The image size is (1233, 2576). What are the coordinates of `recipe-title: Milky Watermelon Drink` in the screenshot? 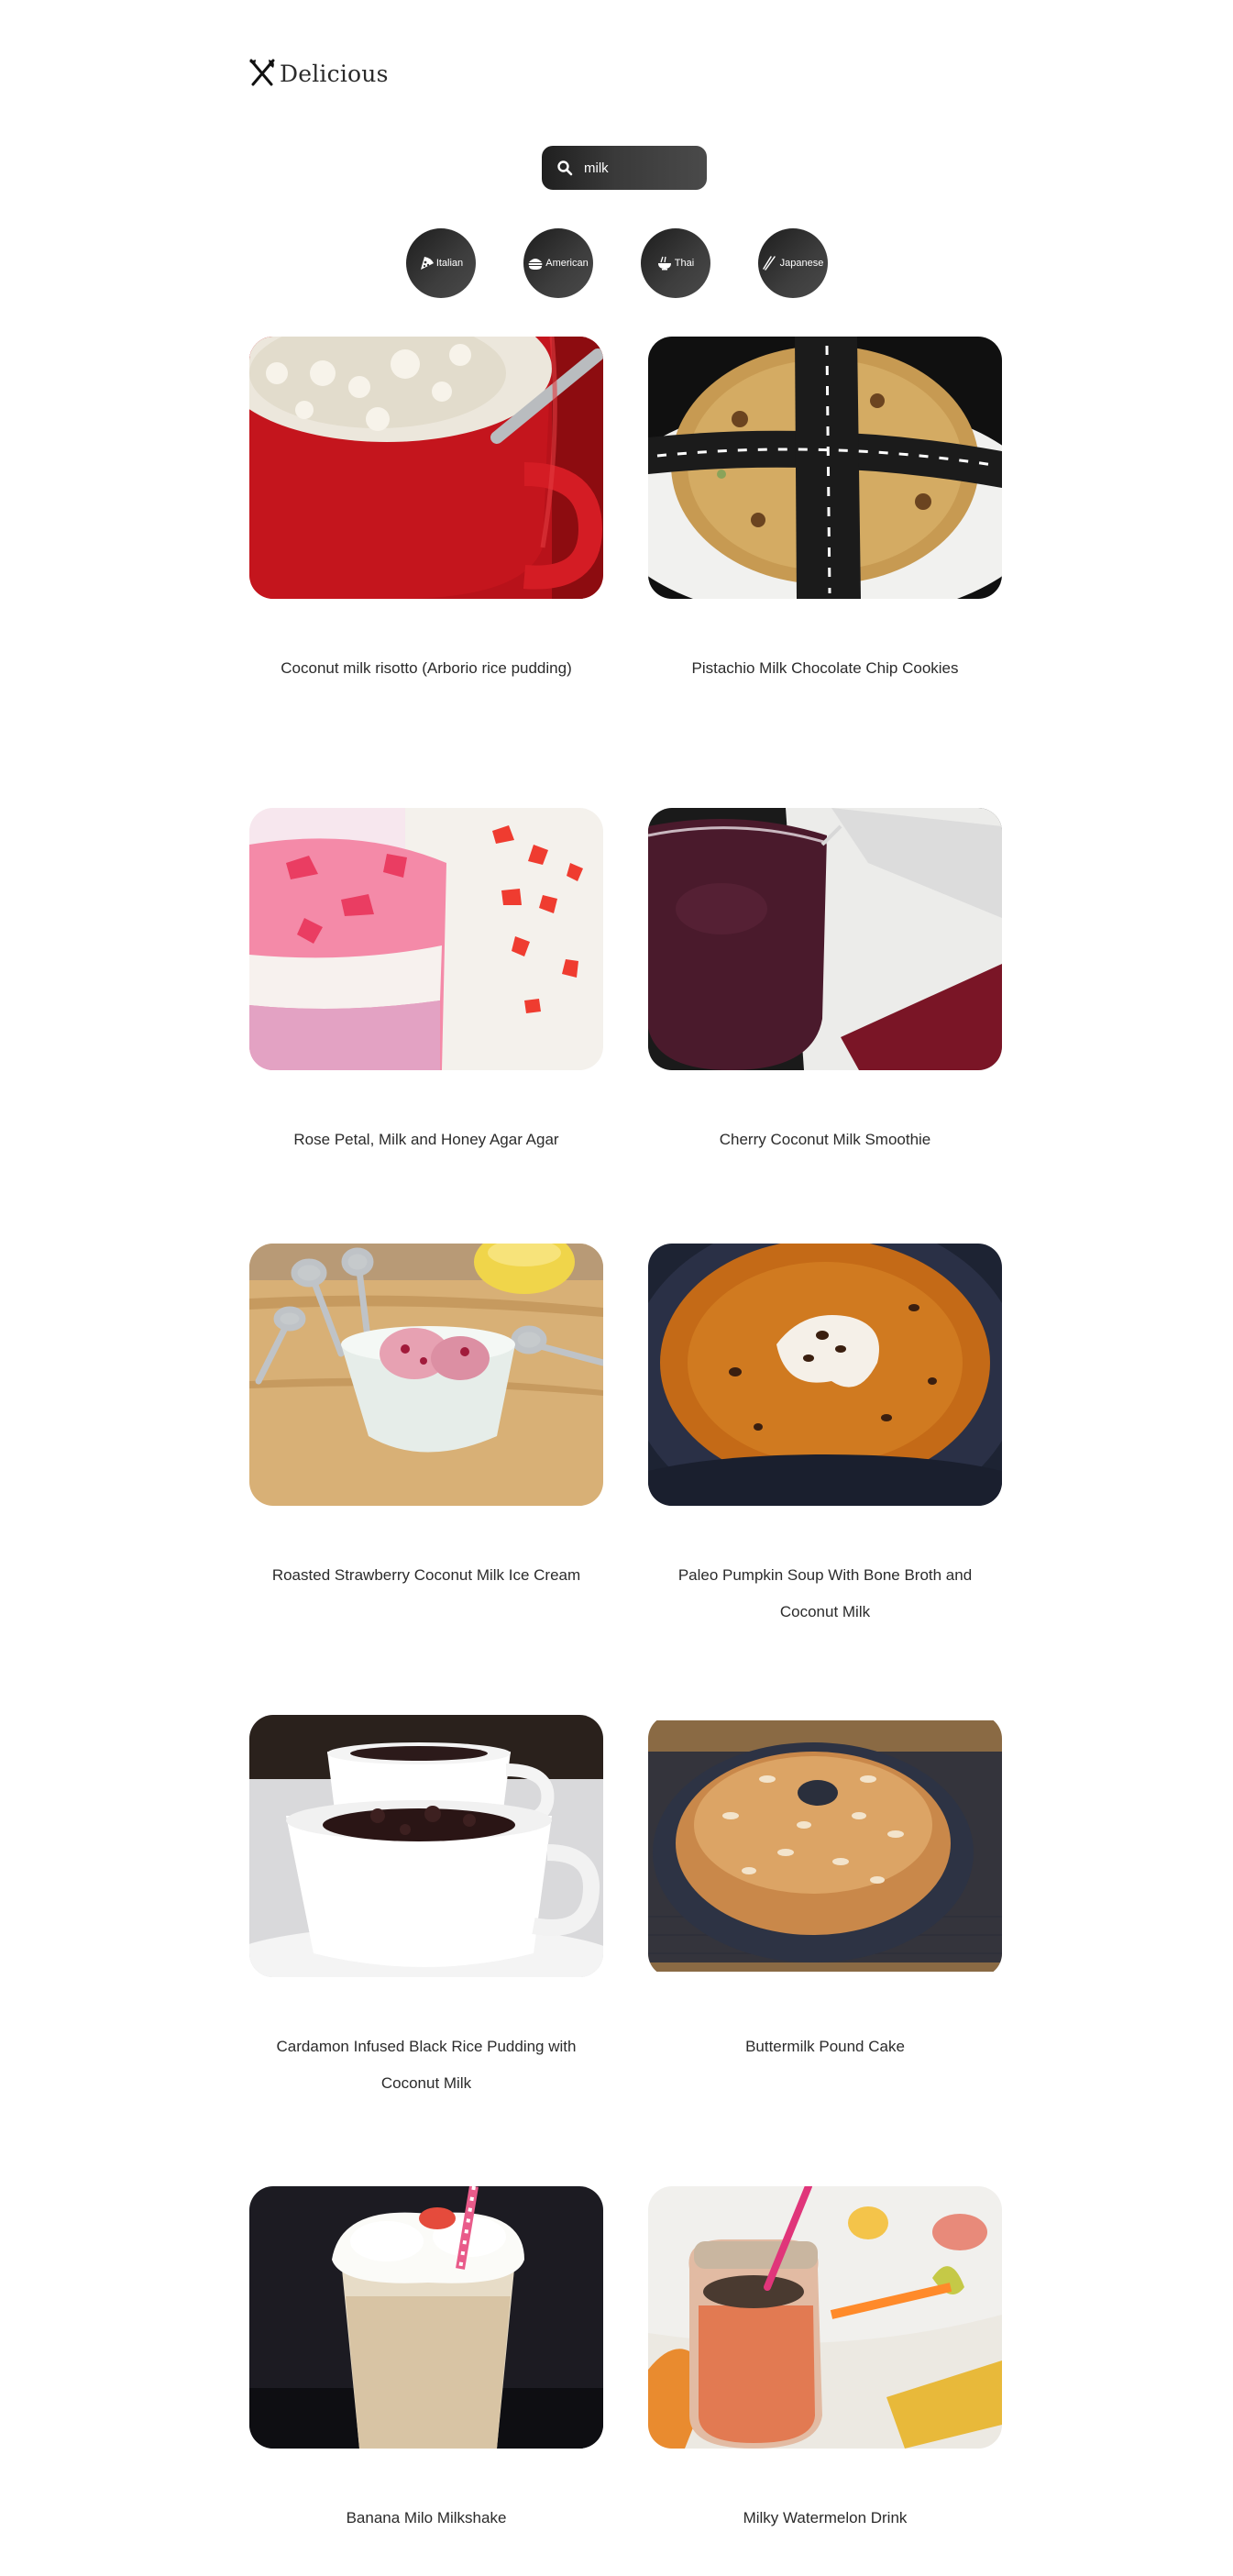 It's located at (825, 2518).